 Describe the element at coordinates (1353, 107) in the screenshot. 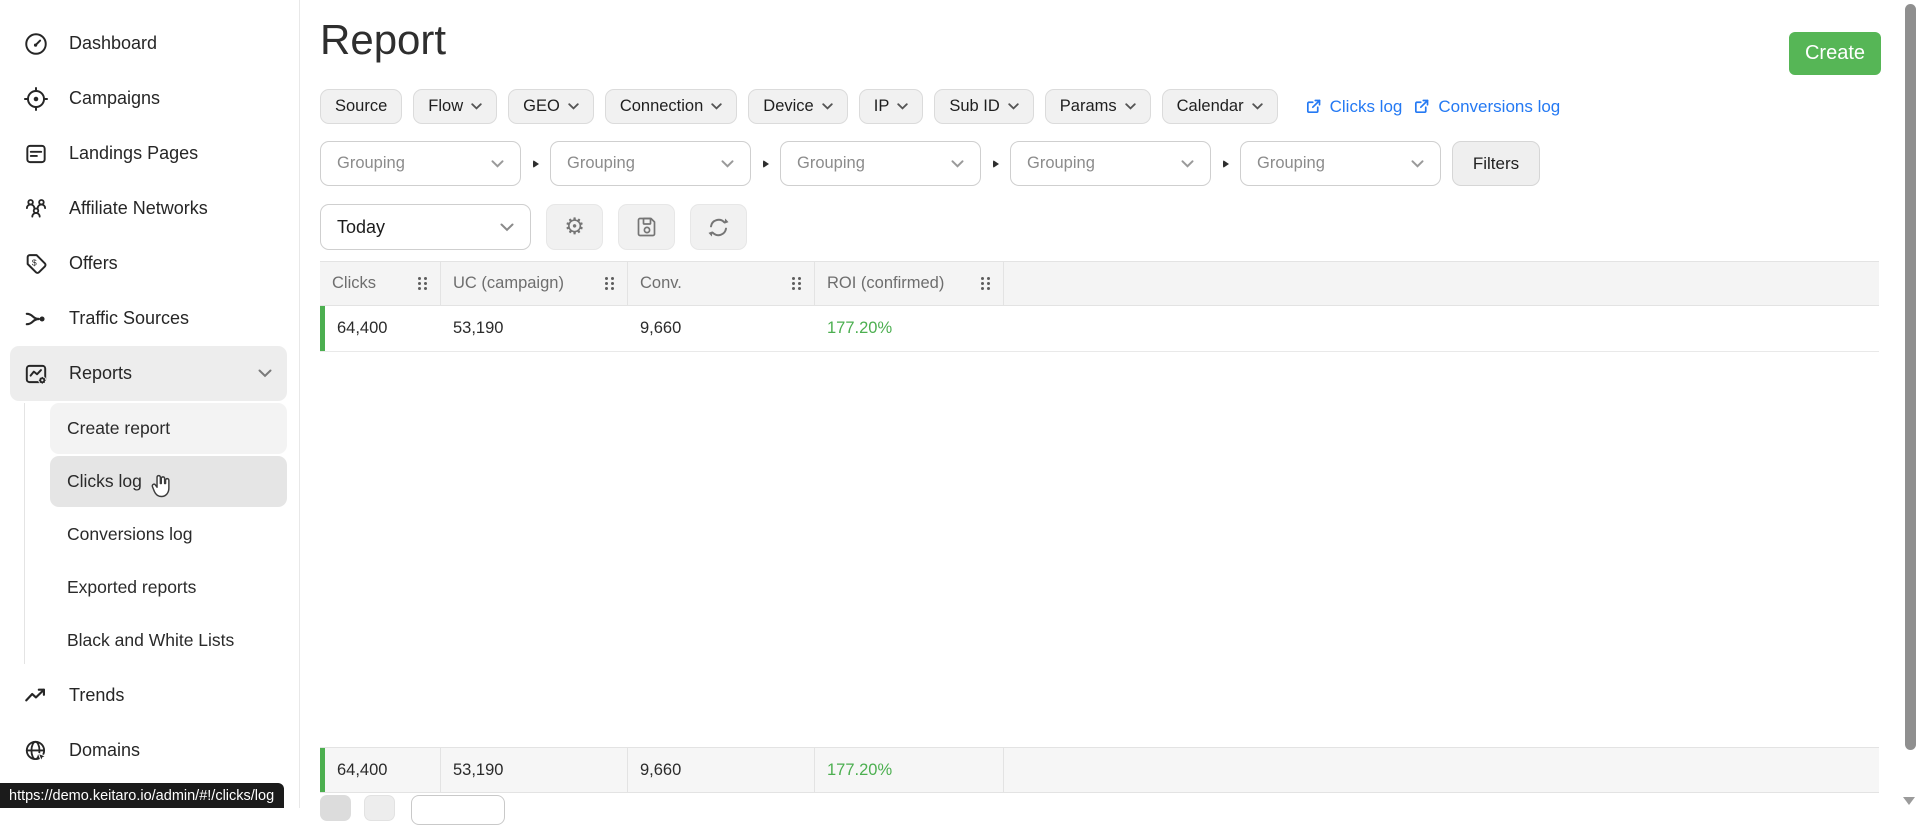

I see `clicks-log-link: Clicks log` at that location.